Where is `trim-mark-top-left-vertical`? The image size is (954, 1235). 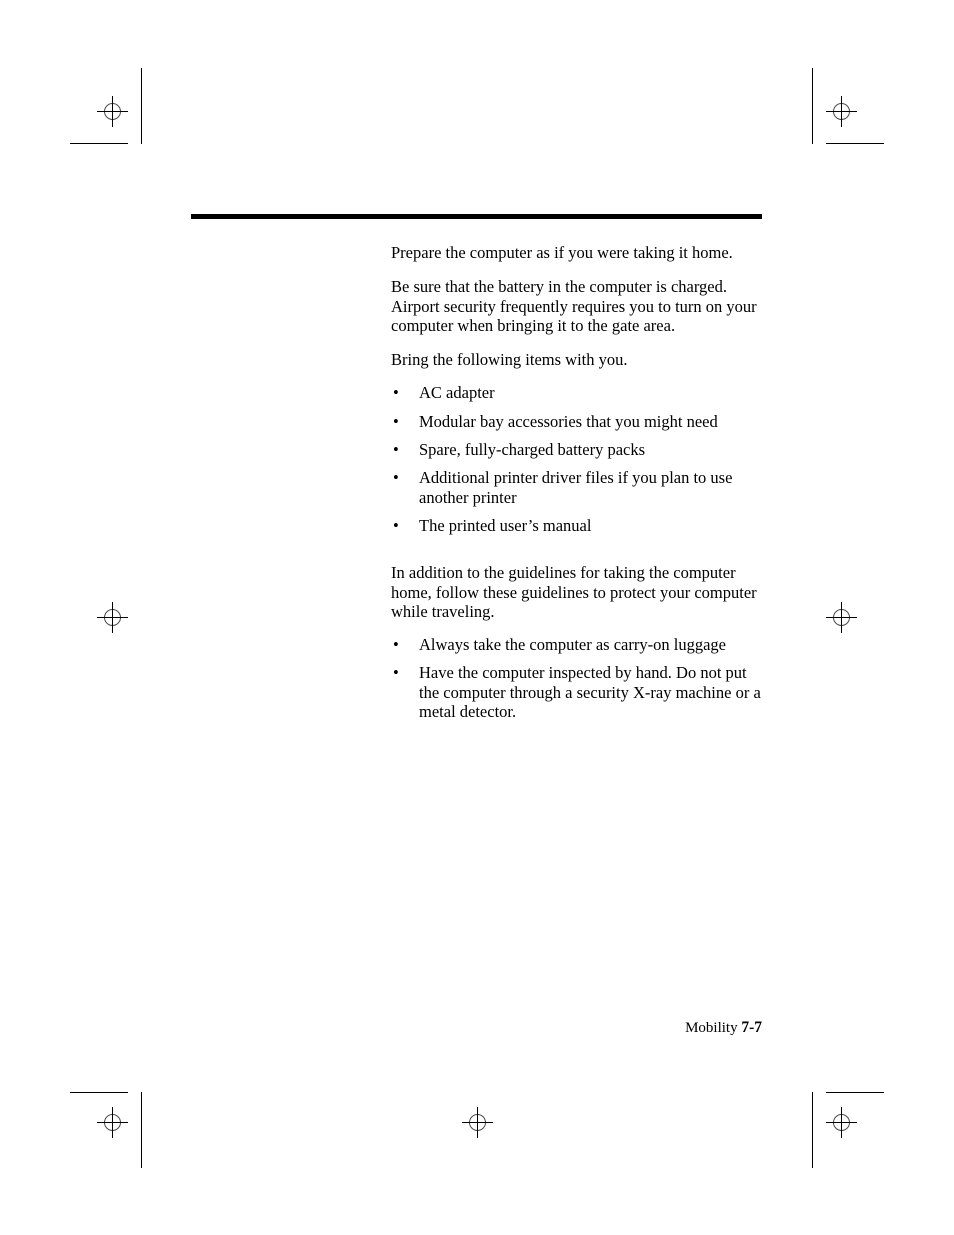
trim-mark-top-left-vertical is located at coordinates (142, 106).